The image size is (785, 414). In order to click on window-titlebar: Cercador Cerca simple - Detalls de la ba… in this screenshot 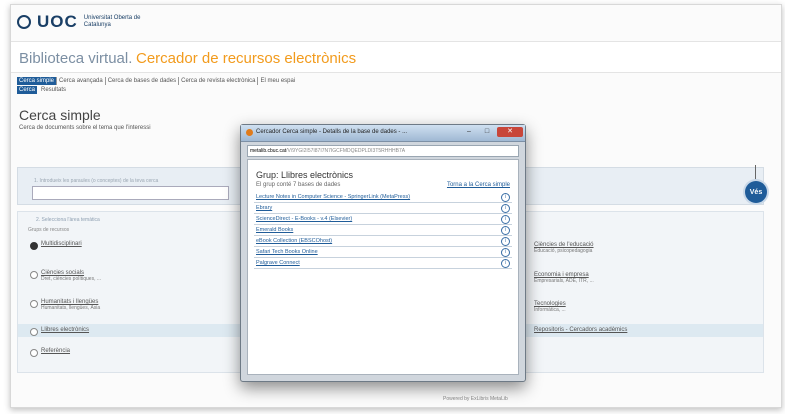, I will do `click(383, 133)`.